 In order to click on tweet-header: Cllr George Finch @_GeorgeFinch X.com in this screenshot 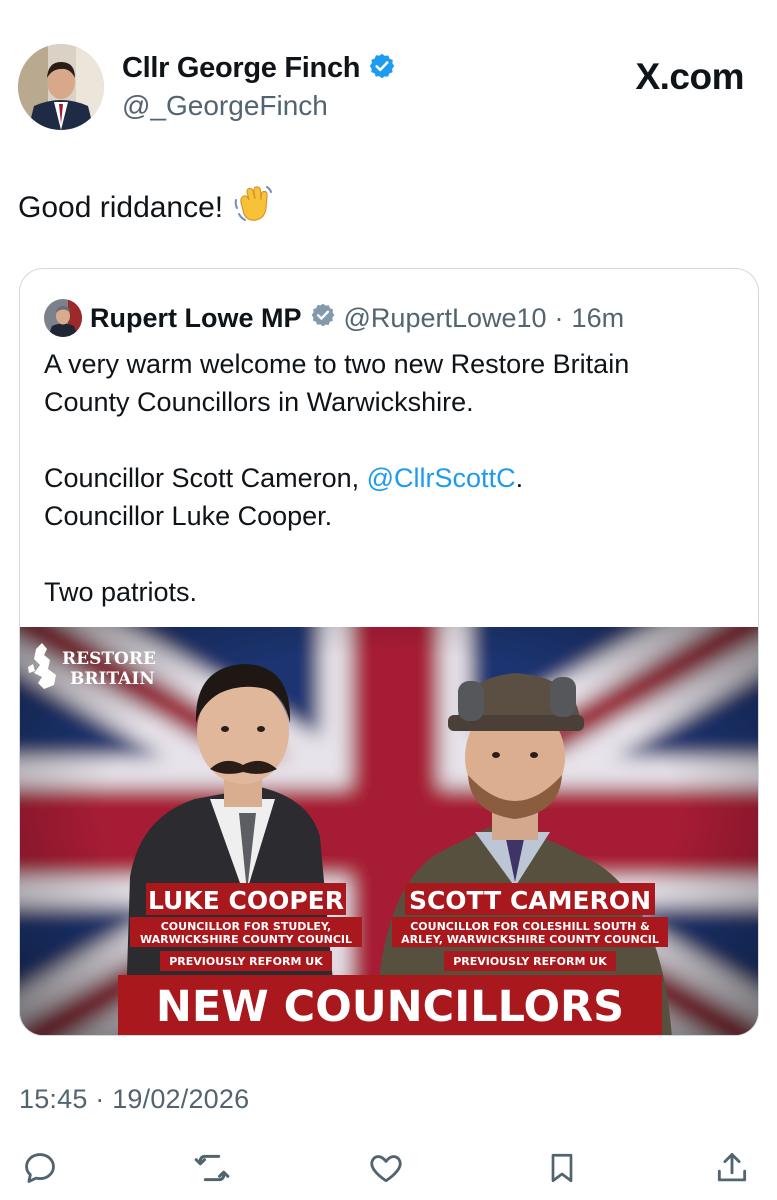, I will do `click(388, 89)`.